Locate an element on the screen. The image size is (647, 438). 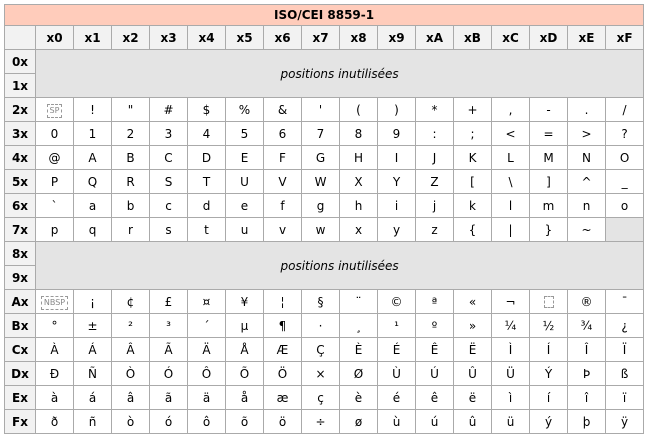
char-cell: d is located at coordinates (206, 205).